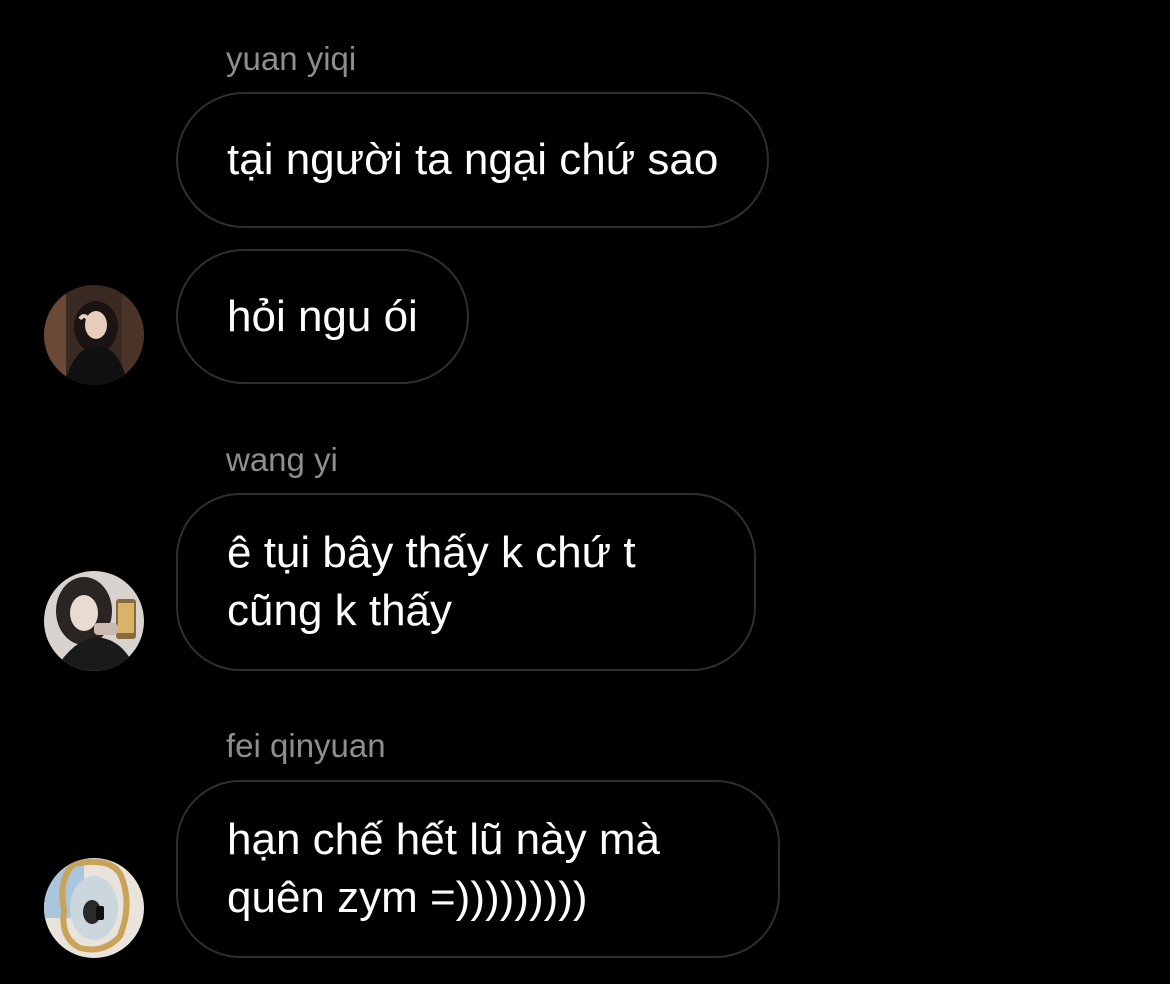 This screenshot has width=1170, height=984. I want to click on message-text: tại người ta ngại chứ sao, so click(473, 159).